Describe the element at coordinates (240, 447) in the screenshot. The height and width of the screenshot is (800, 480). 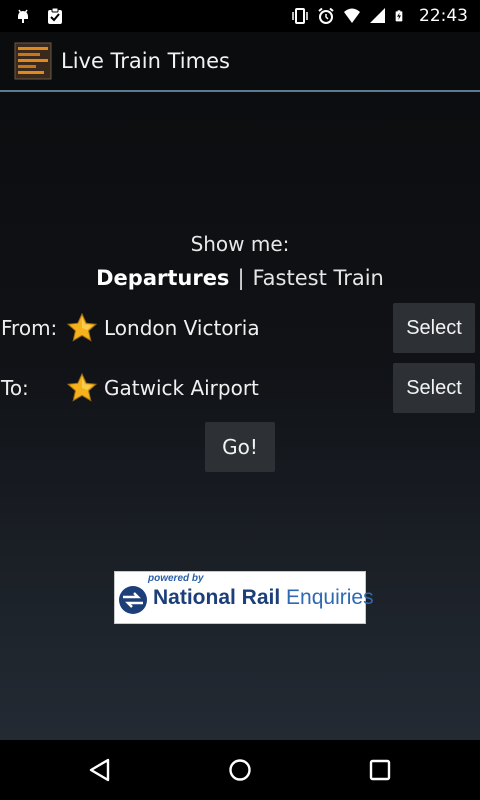
I see `go-button: Go!` at that location.